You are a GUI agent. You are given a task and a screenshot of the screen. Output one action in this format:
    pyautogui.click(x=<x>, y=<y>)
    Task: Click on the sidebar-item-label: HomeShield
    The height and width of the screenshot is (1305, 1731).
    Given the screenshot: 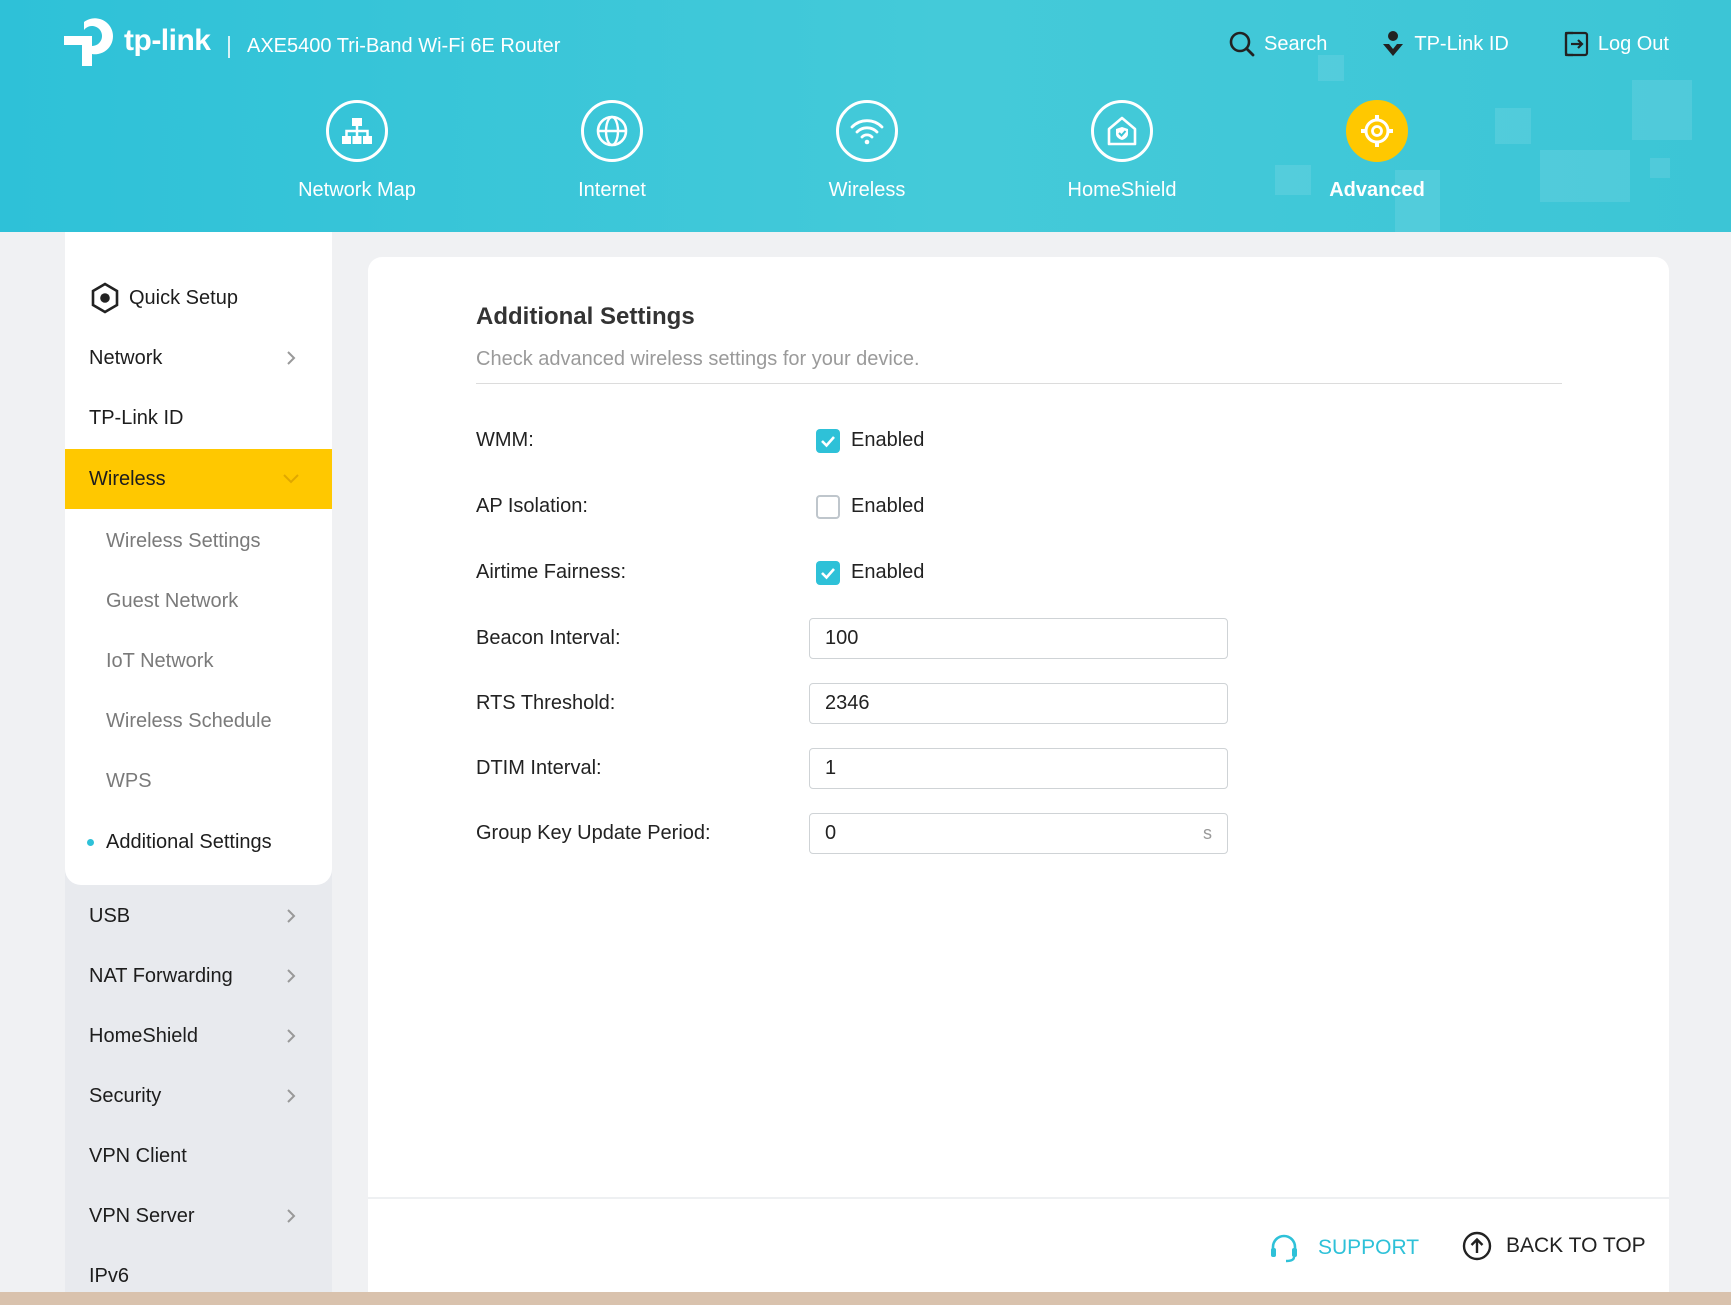 What is the action you would take?
    pyautogui.click(x=143, y=1035)
    